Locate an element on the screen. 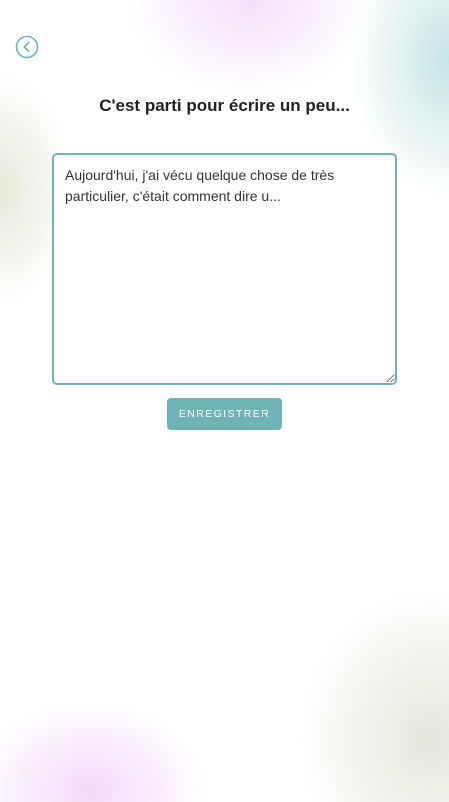 This screenshot has height=802, width=449. save-button: ENREGISTRER is located at coordinates (224, 414).